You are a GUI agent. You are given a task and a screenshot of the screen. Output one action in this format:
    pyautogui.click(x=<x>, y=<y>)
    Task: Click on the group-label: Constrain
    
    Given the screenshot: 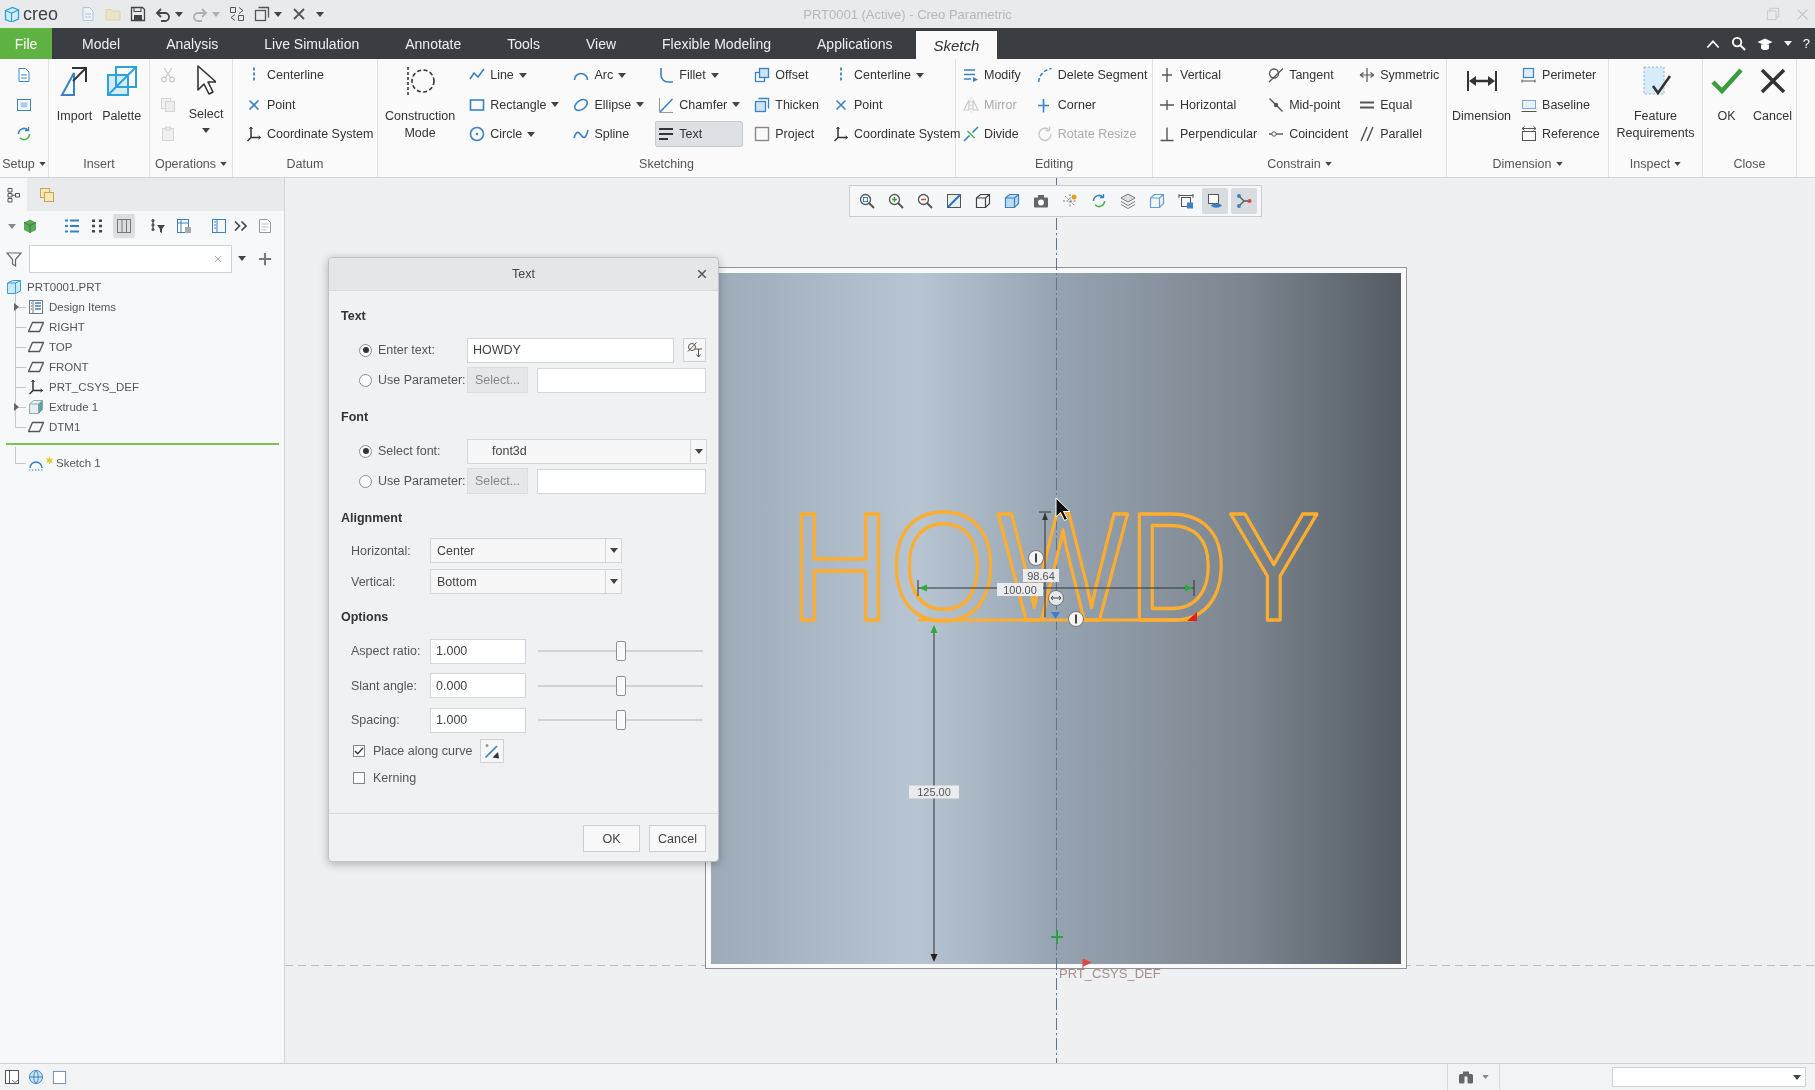 What is the action you would take?
    pyautogui.click(x=1294, y=164)
    